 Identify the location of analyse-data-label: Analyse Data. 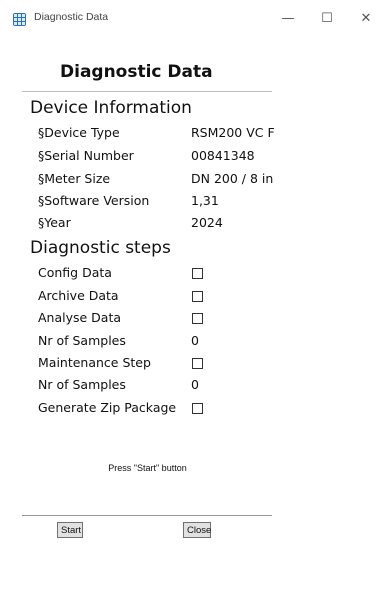
(80, 317).